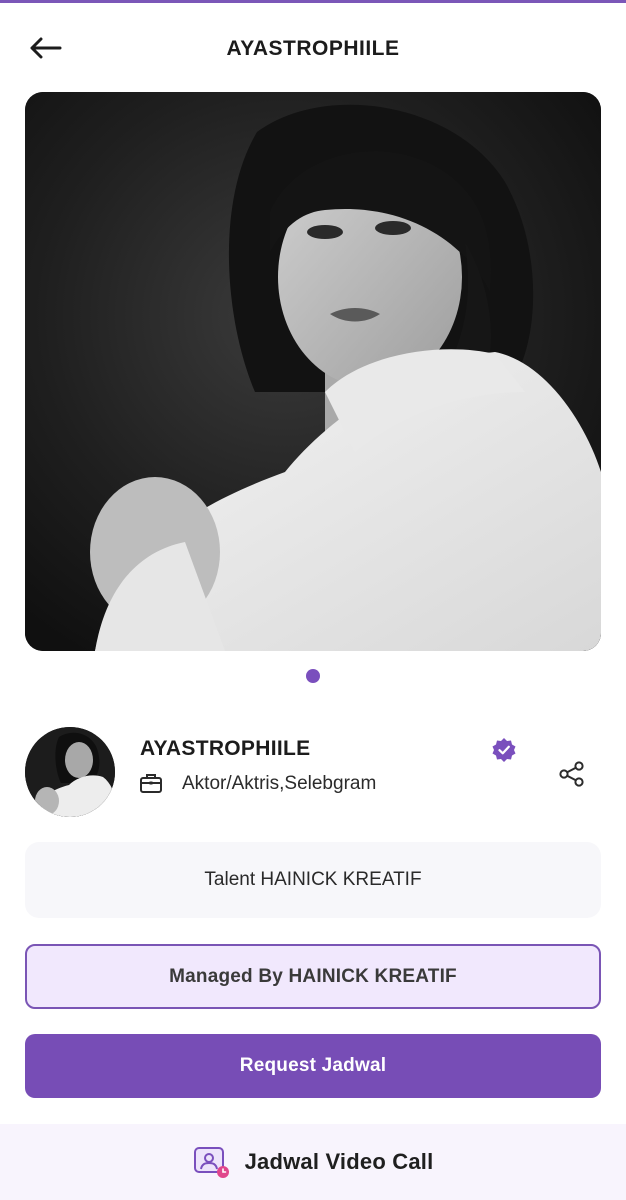  I want to click on share-icon, so click(571, 774).